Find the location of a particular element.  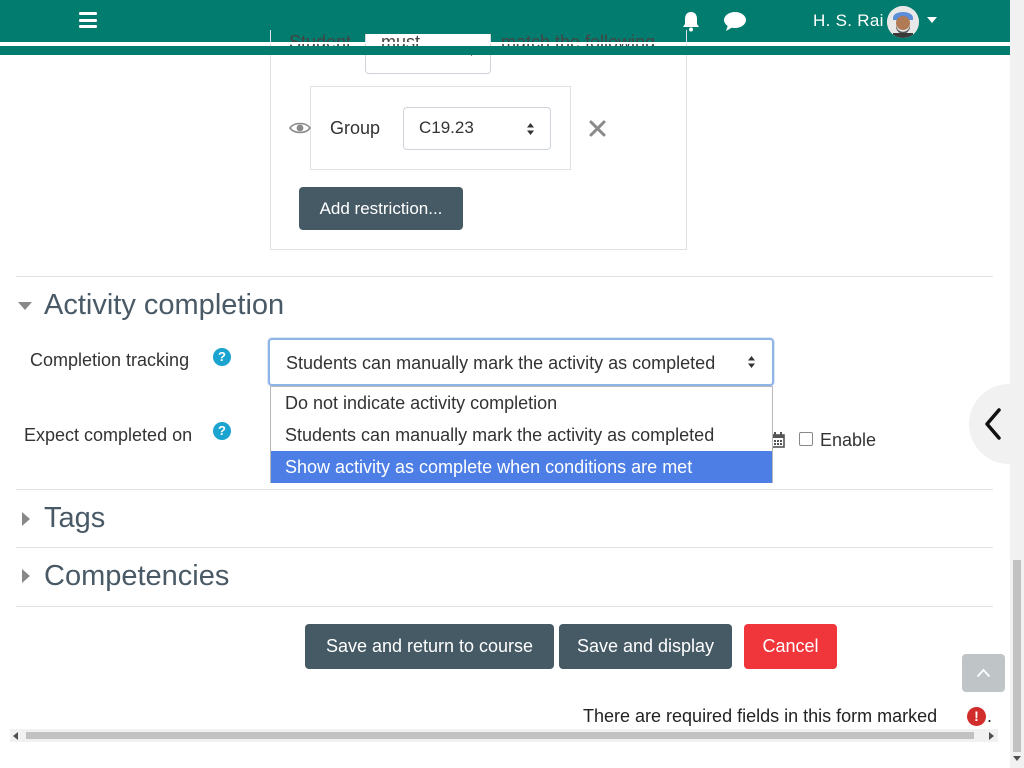

save-display-button: Save and display is located at coordinates (645, 646).